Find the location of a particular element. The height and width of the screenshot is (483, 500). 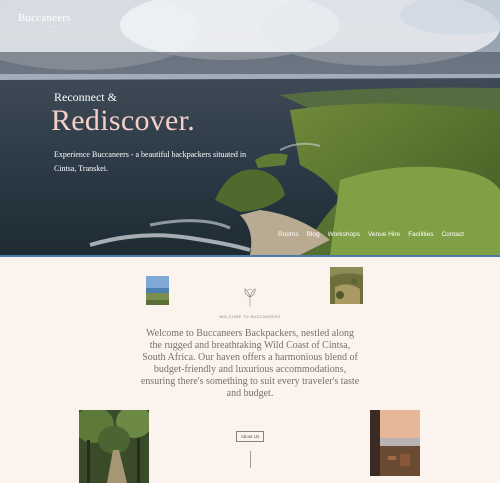

forest-path-photo is located at coordinates (114, 446).